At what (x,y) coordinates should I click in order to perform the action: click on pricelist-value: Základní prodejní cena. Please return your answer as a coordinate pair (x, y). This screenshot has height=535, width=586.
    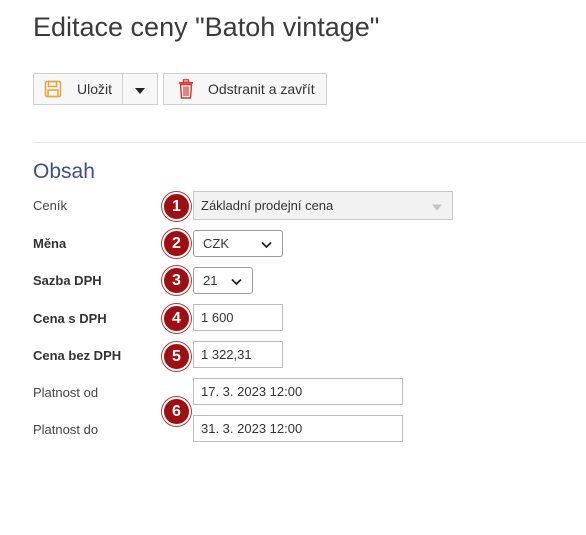
    Looking at the image, I should click on (267, 205).